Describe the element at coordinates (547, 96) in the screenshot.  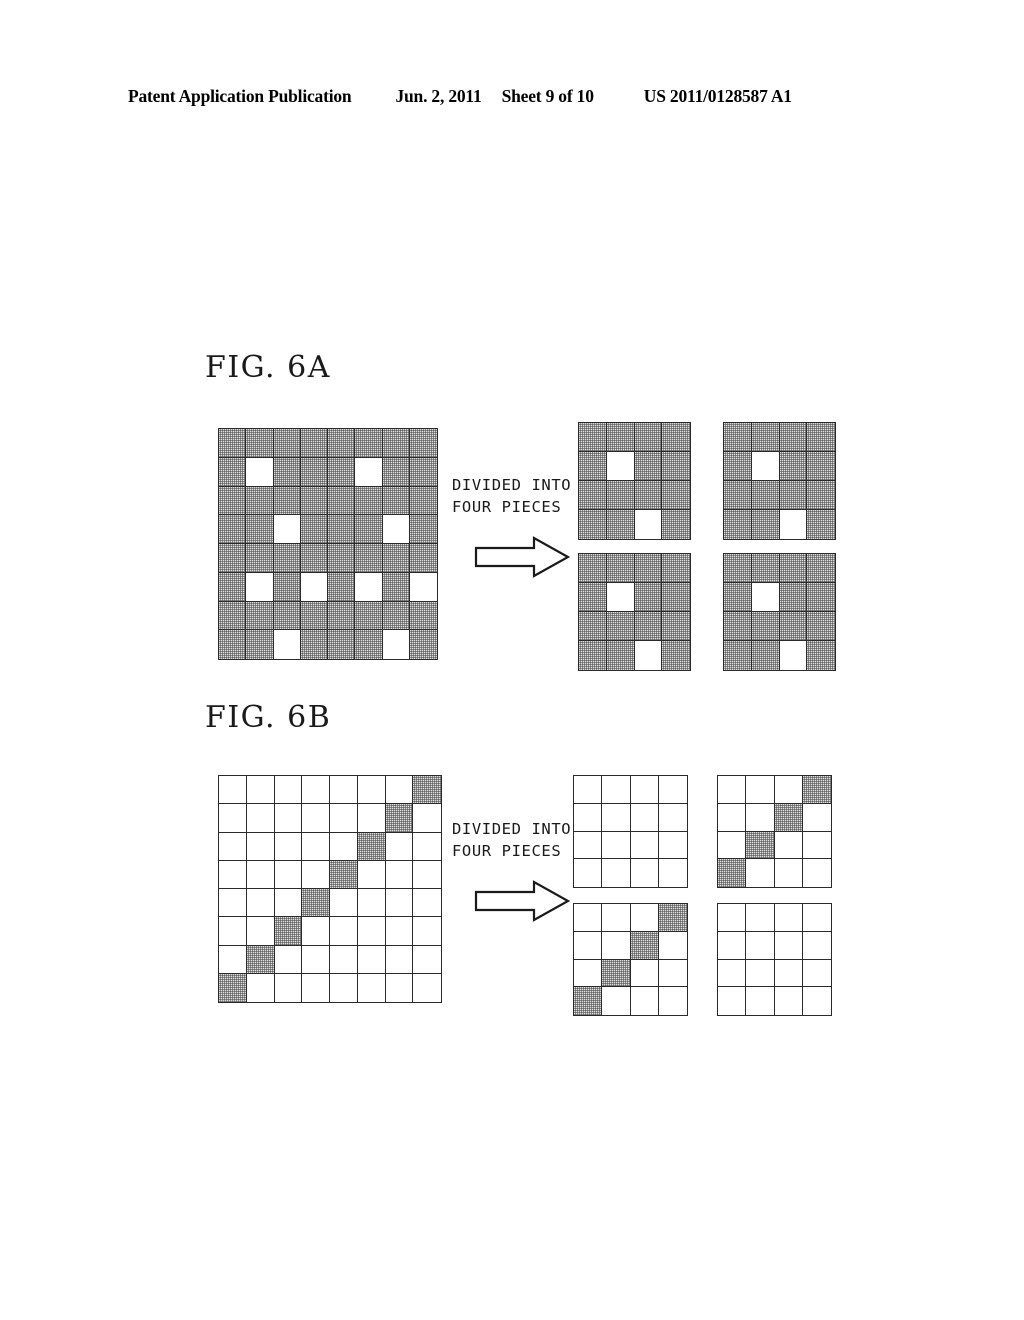
I see `header-sheet-number: Sheet 9 of 10` at that location.